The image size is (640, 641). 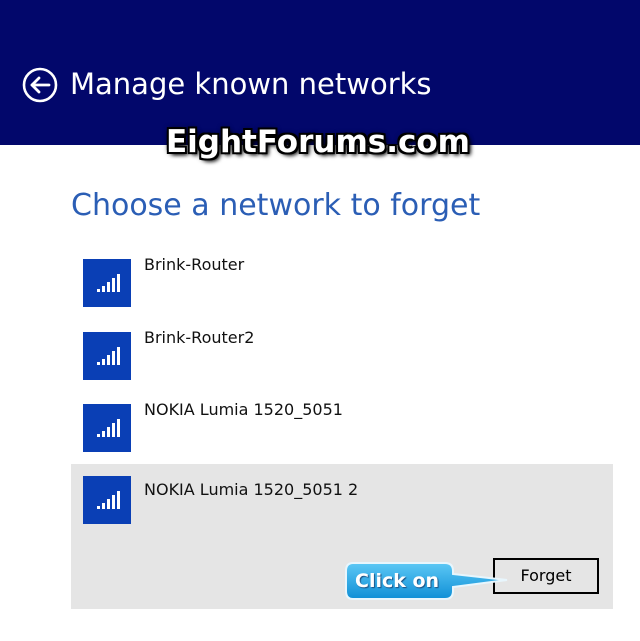 I want to click on network-name: NOKIA Lumia 1520_5051, so click(x=243, y=409).